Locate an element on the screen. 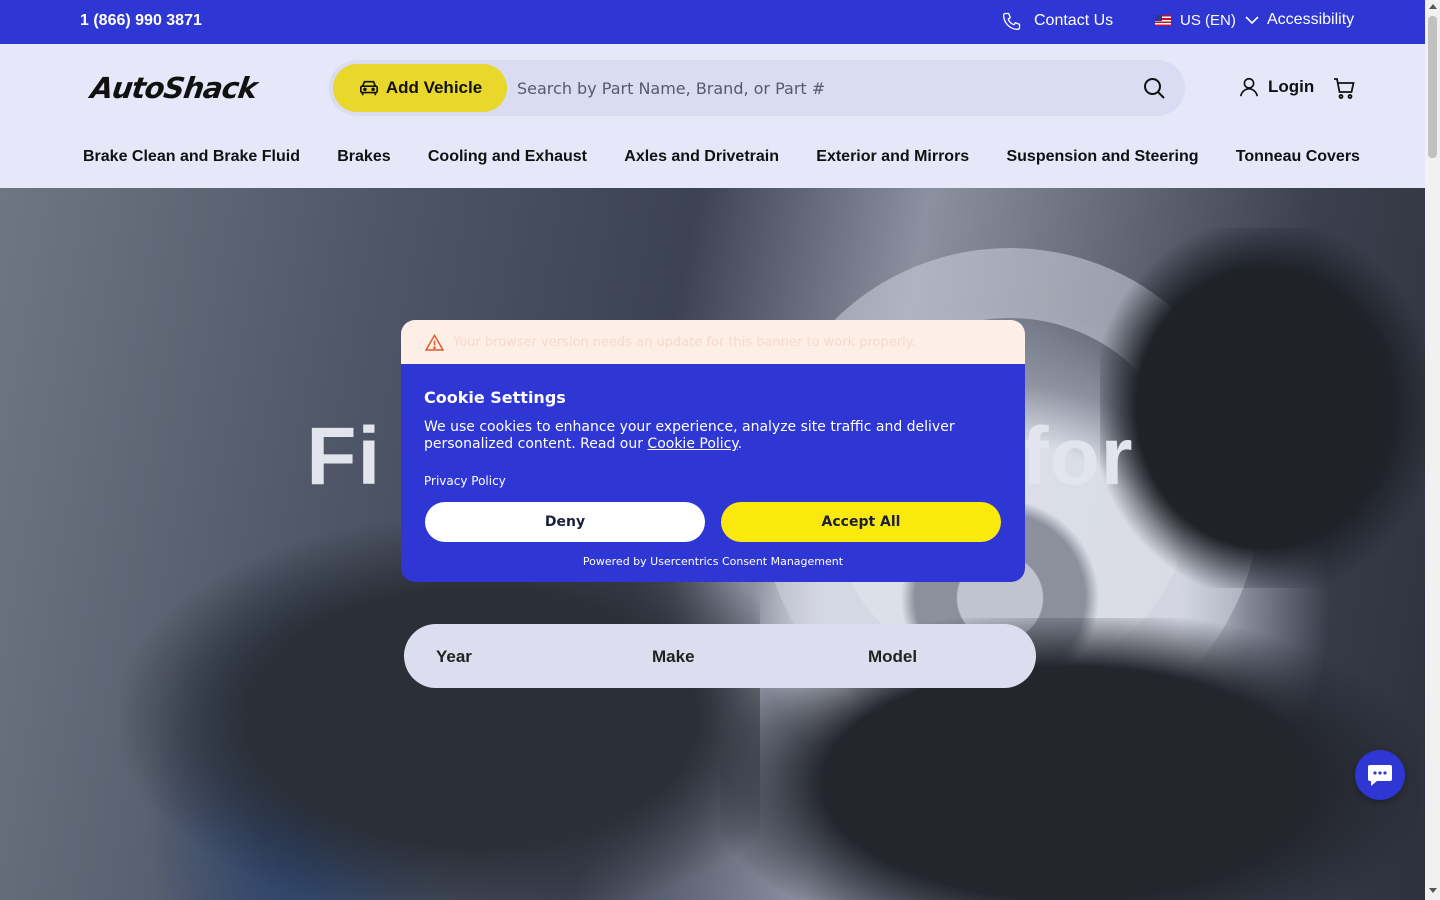  hero-title-left: Fi is located at coordinates (344, 456).